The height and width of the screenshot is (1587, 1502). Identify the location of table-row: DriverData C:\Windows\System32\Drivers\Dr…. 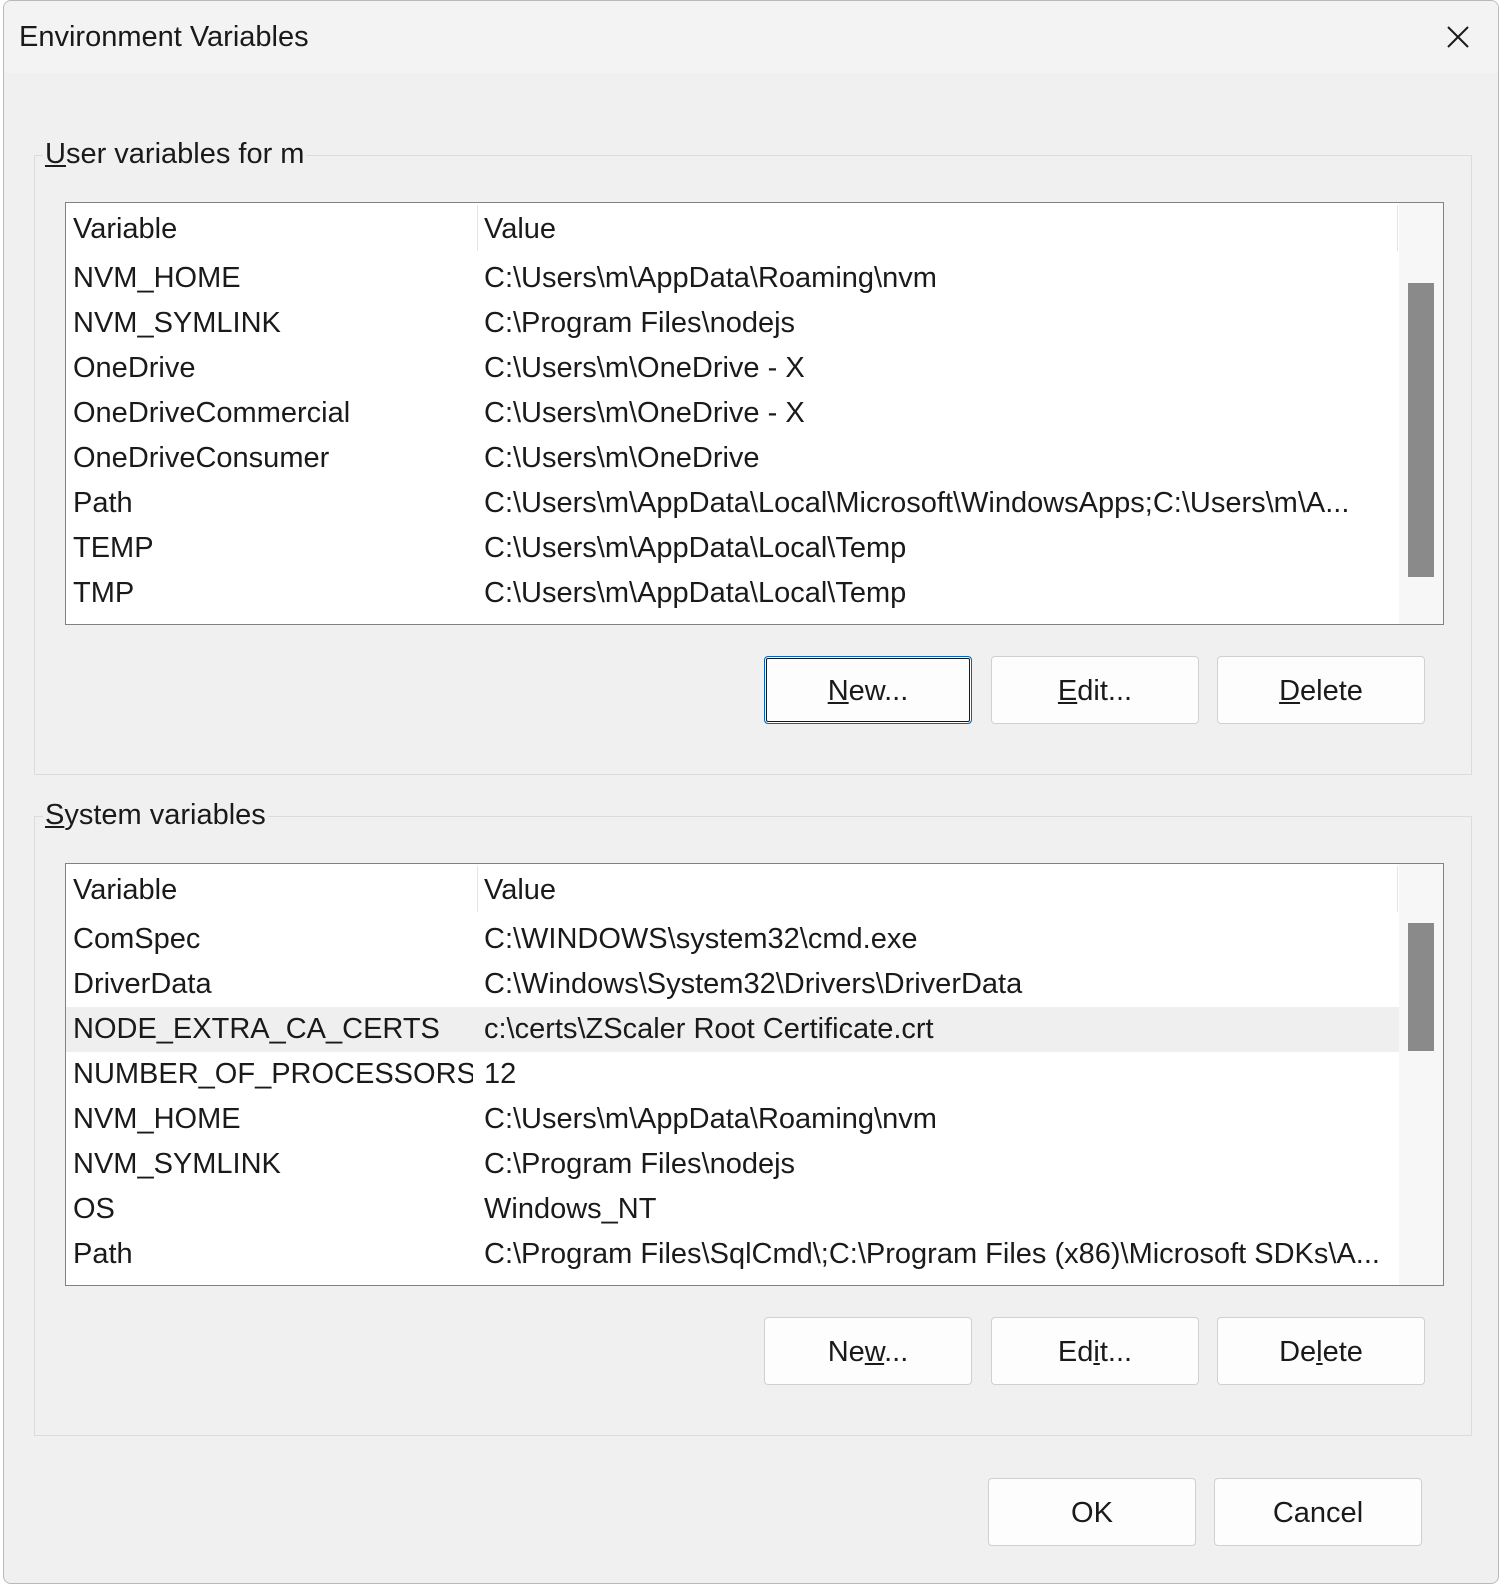
(732, 984).